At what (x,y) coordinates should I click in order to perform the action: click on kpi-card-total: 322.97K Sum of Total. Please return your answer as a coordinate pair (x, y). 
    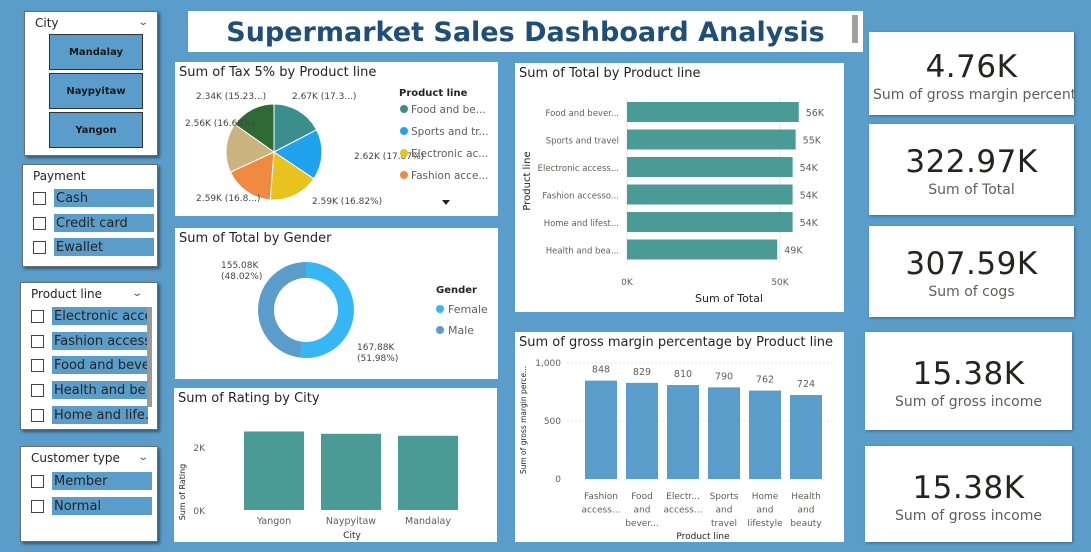
    Looking at the image, I should click on (971, 169).